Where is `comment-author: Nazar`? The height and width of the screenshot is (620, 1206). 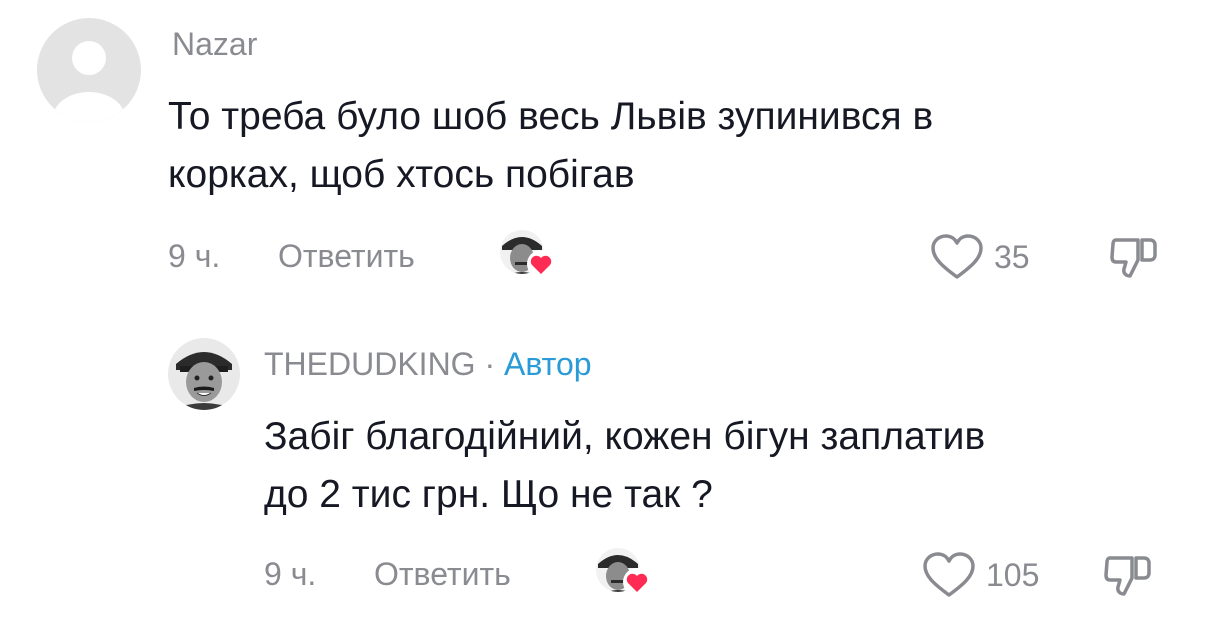
comment-author: Nazar is located at coordinates (214, 44).